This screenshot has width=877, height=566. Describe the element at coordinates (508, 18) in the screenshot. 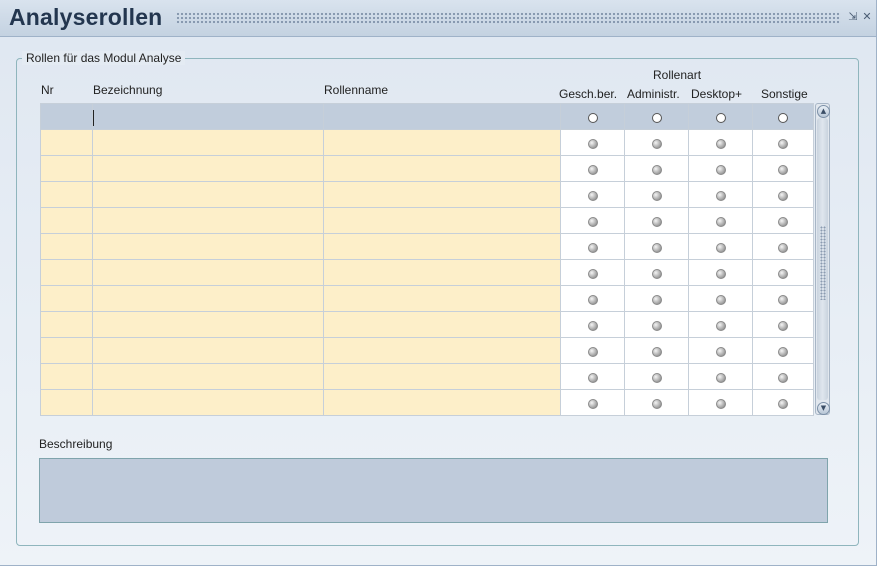

I see `title-bar-grip` at that location.